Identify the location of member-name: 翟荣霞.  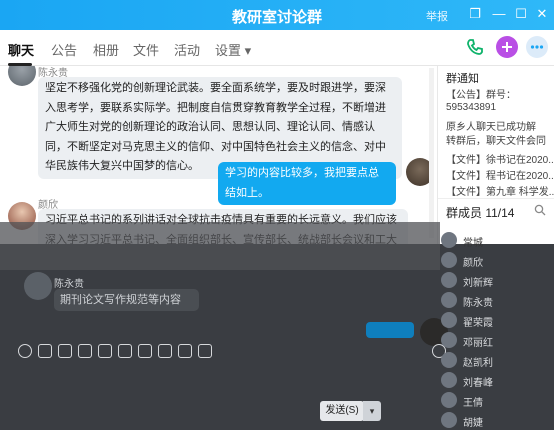
(478, 321).